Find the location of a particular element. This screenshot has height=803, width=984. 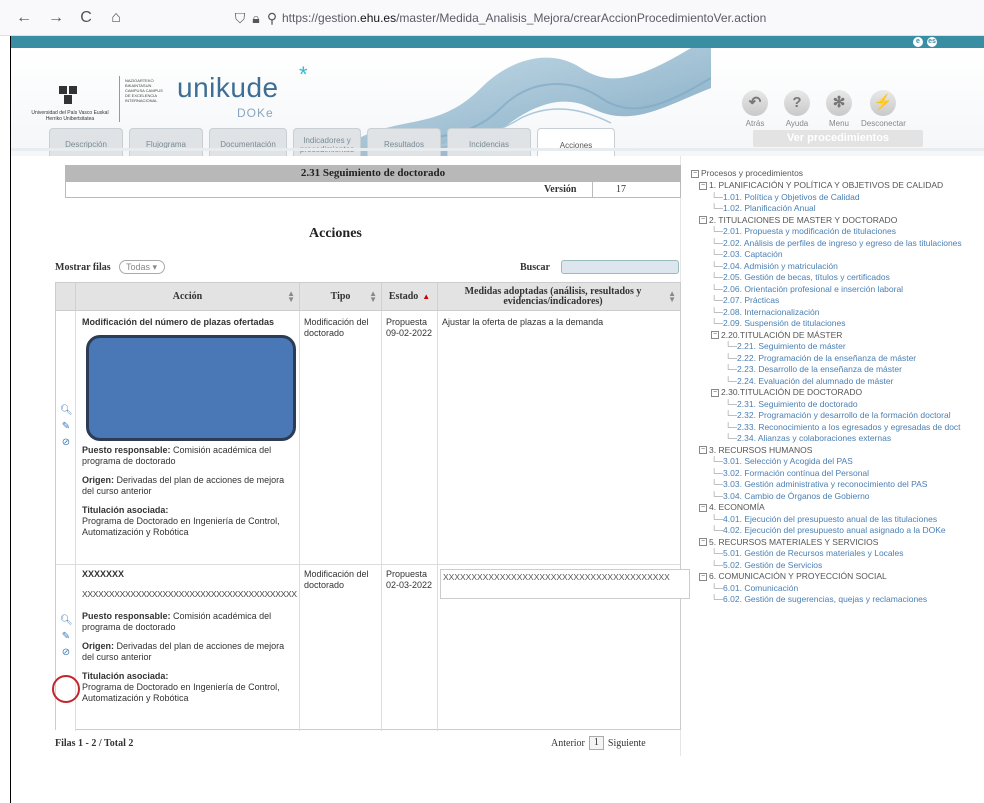

tree-item: └─1.01. Política y Objetivos de Calidad is located at coordinates (785, 197).